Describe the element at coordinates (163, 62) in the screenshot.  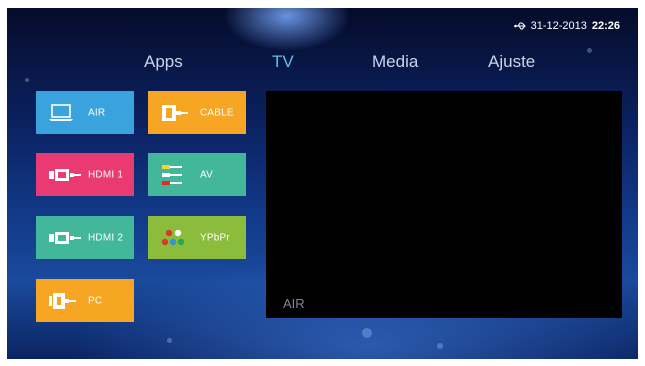
I see `tab-apps: Apps` at that location.